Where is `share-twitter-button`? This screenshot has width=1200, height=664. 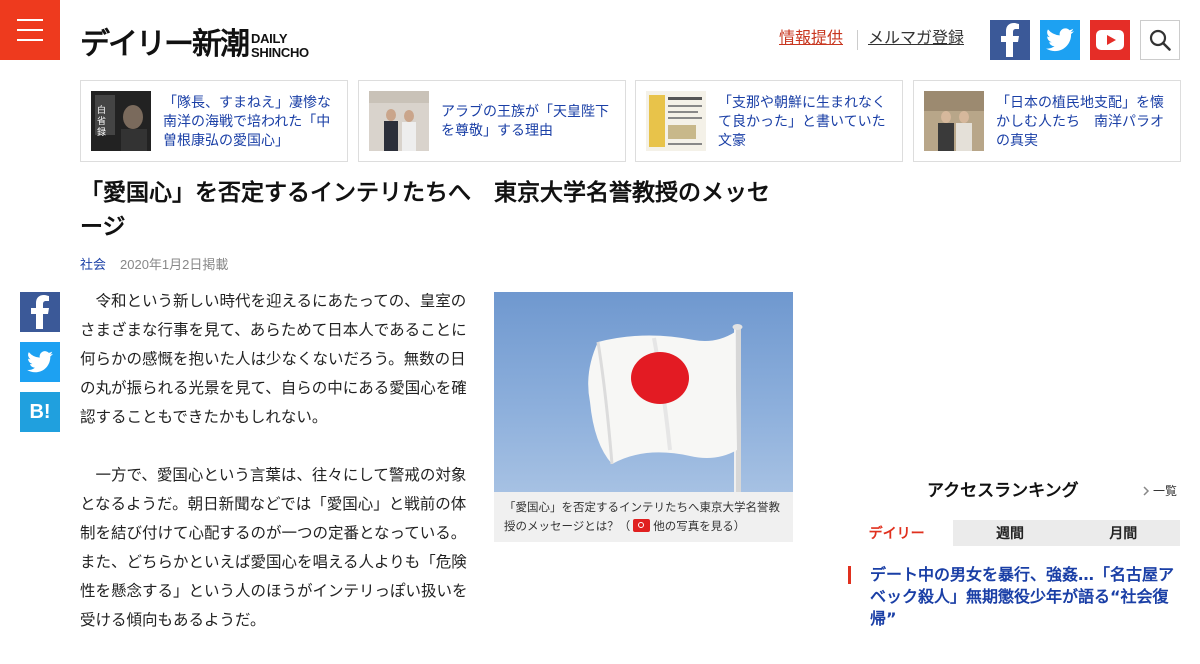 share-twitter-button is located at coordinates (40, 362).